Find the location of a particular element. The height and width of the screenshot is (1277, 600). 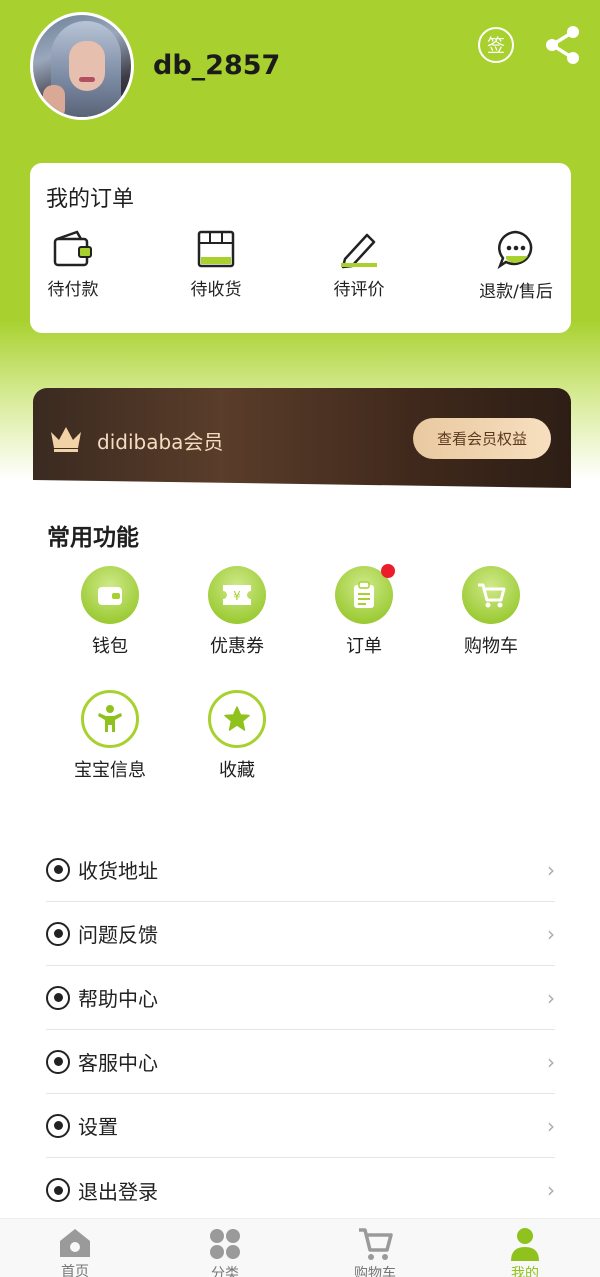

order-refund-aftersale: 退款/售后 is located at coordinates (516, 265).